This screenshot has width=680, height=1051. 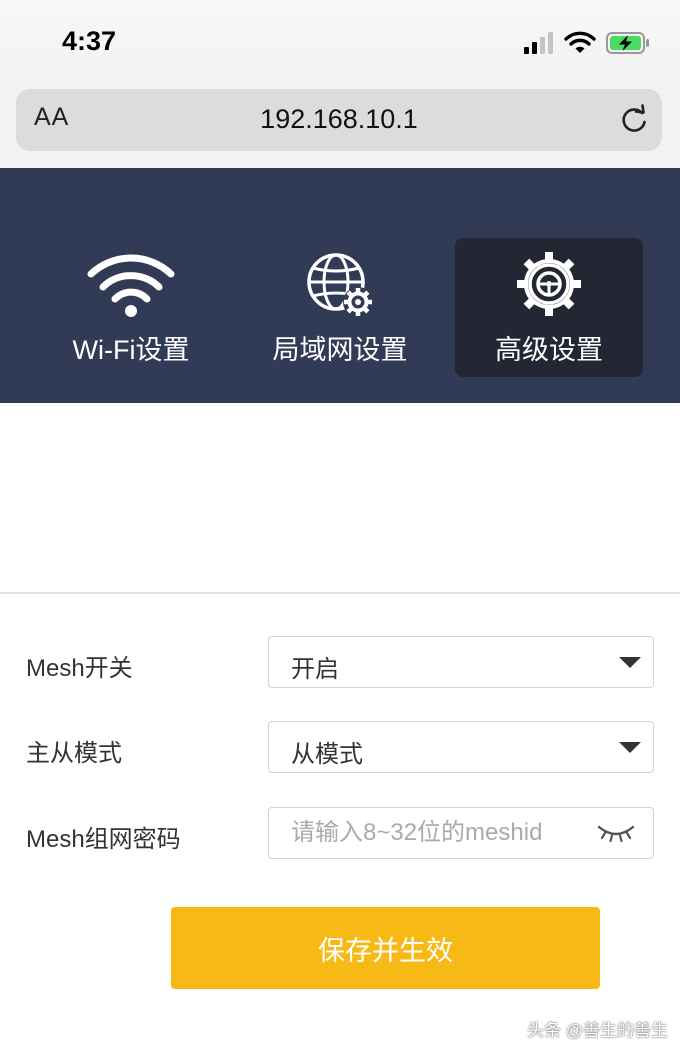 I want to click on tab-label: 局域网设置, so click(x=340, y=350).